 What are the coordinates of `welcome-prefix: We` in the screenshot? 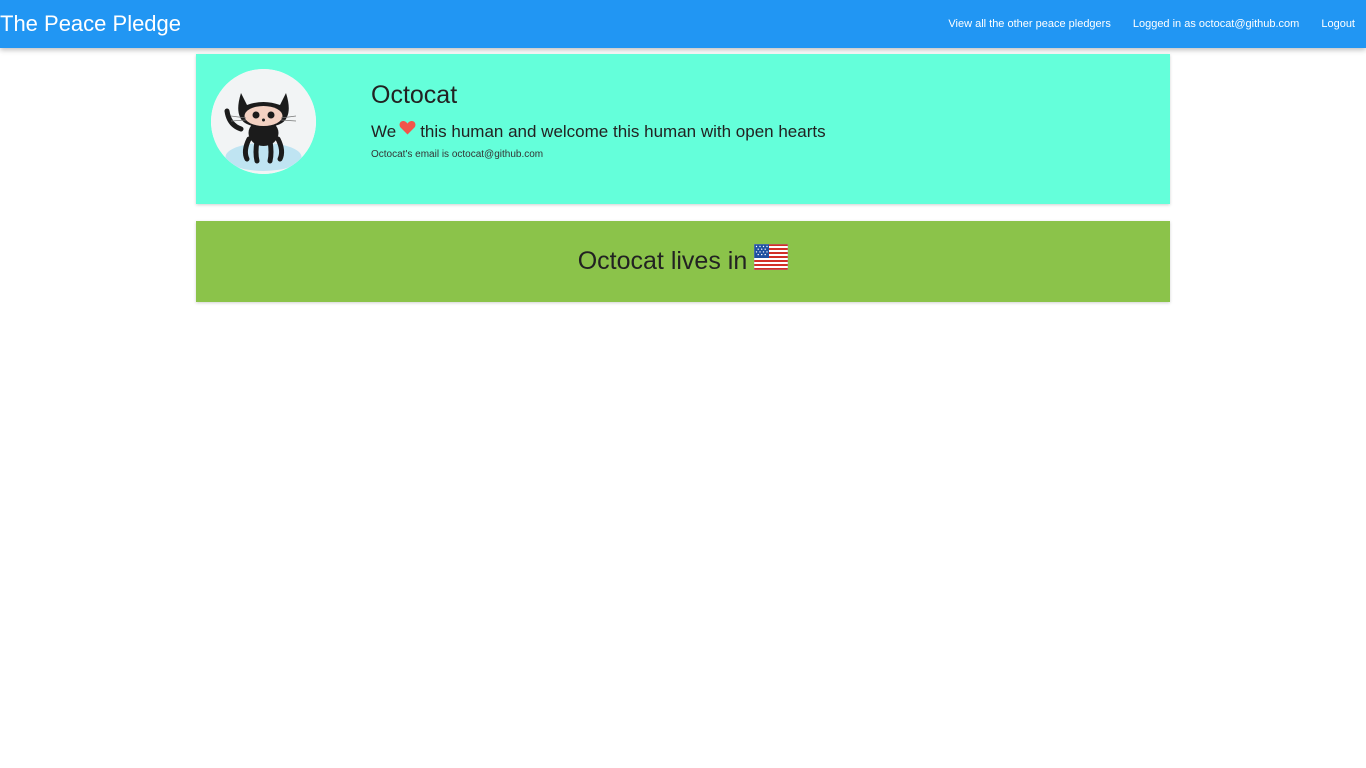 It's located at (384, 131).